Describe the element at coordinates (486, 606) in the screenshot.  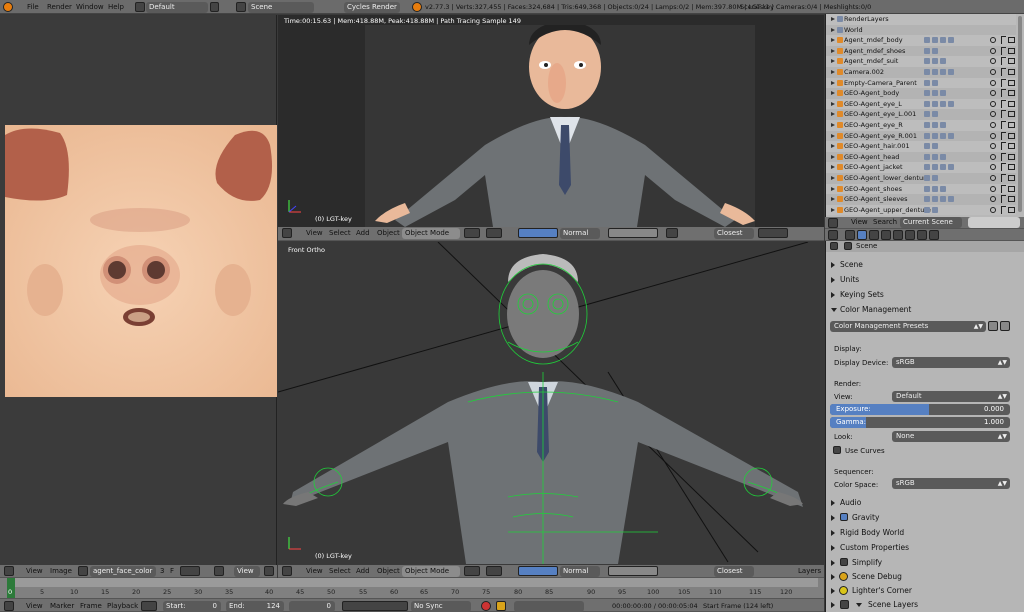
I see `record-icon` at that location.